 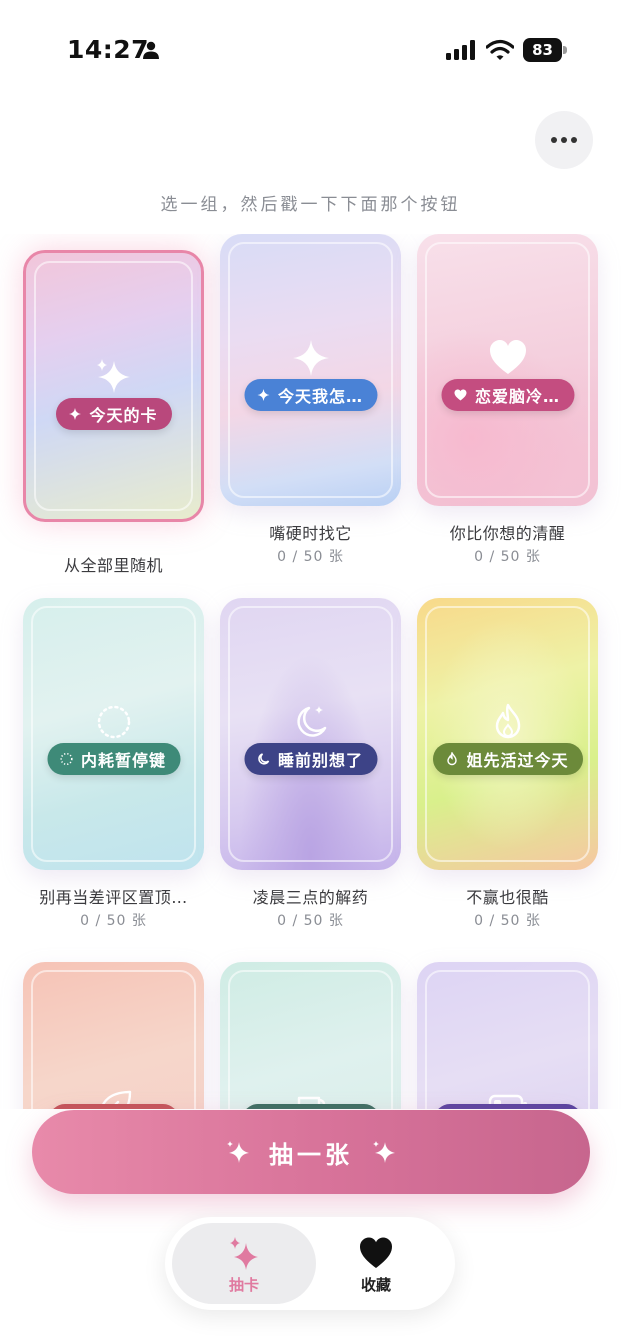 I want to click on deck-badge-label: 内耗暂停键, so click(x=123, y=760).